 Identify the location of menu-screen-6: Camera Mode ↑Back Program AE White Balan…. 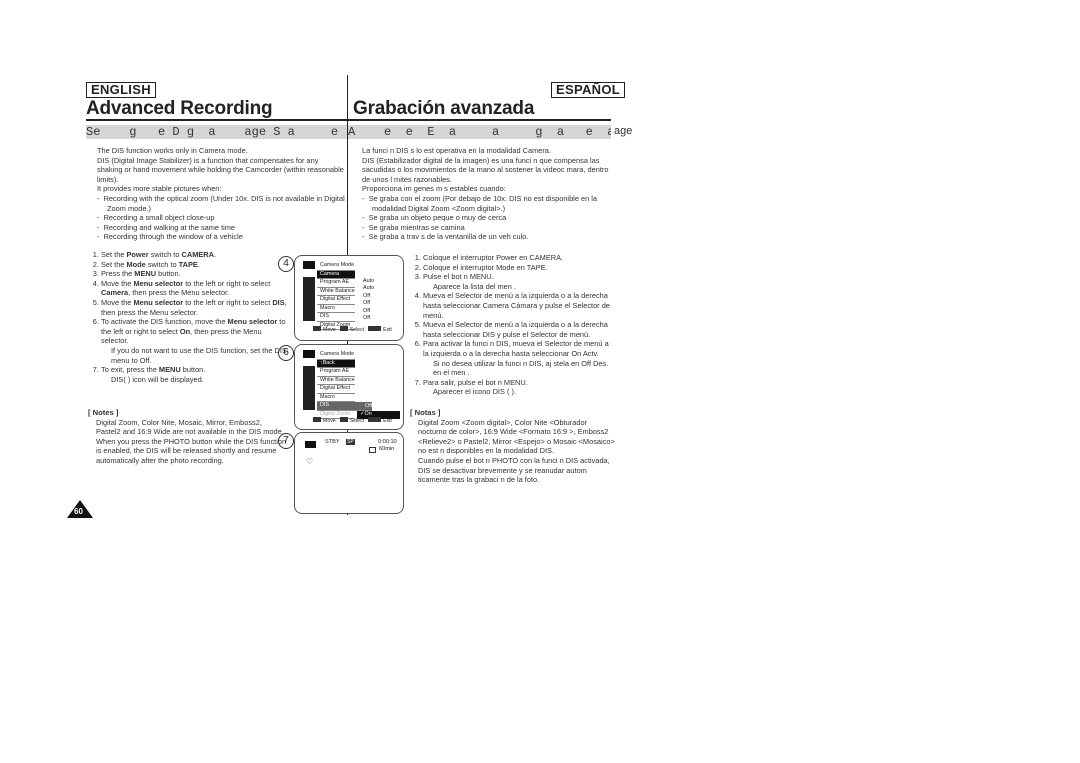
(349, 387).